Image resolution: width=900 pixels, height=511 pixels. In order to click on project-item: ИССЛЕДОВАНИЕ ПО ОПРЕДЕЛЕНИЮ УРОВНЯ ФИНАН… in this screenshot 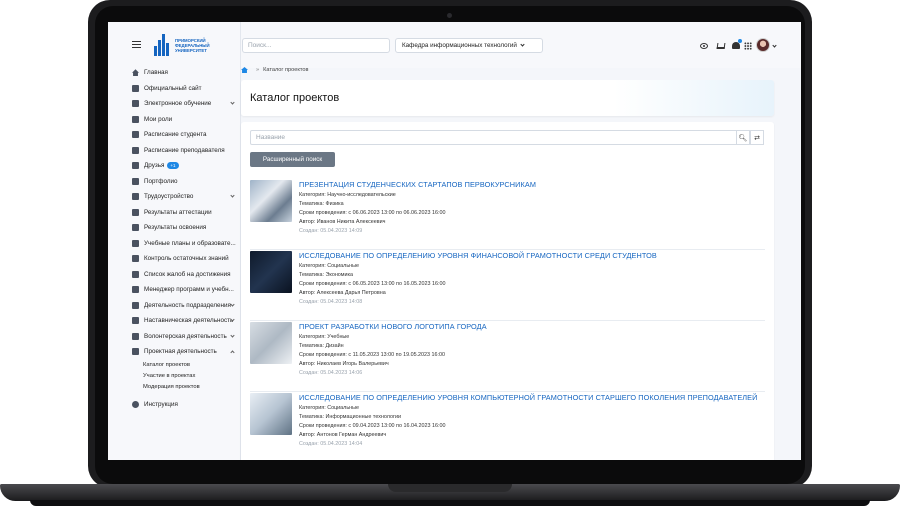, I will do `click(507, 286)`.